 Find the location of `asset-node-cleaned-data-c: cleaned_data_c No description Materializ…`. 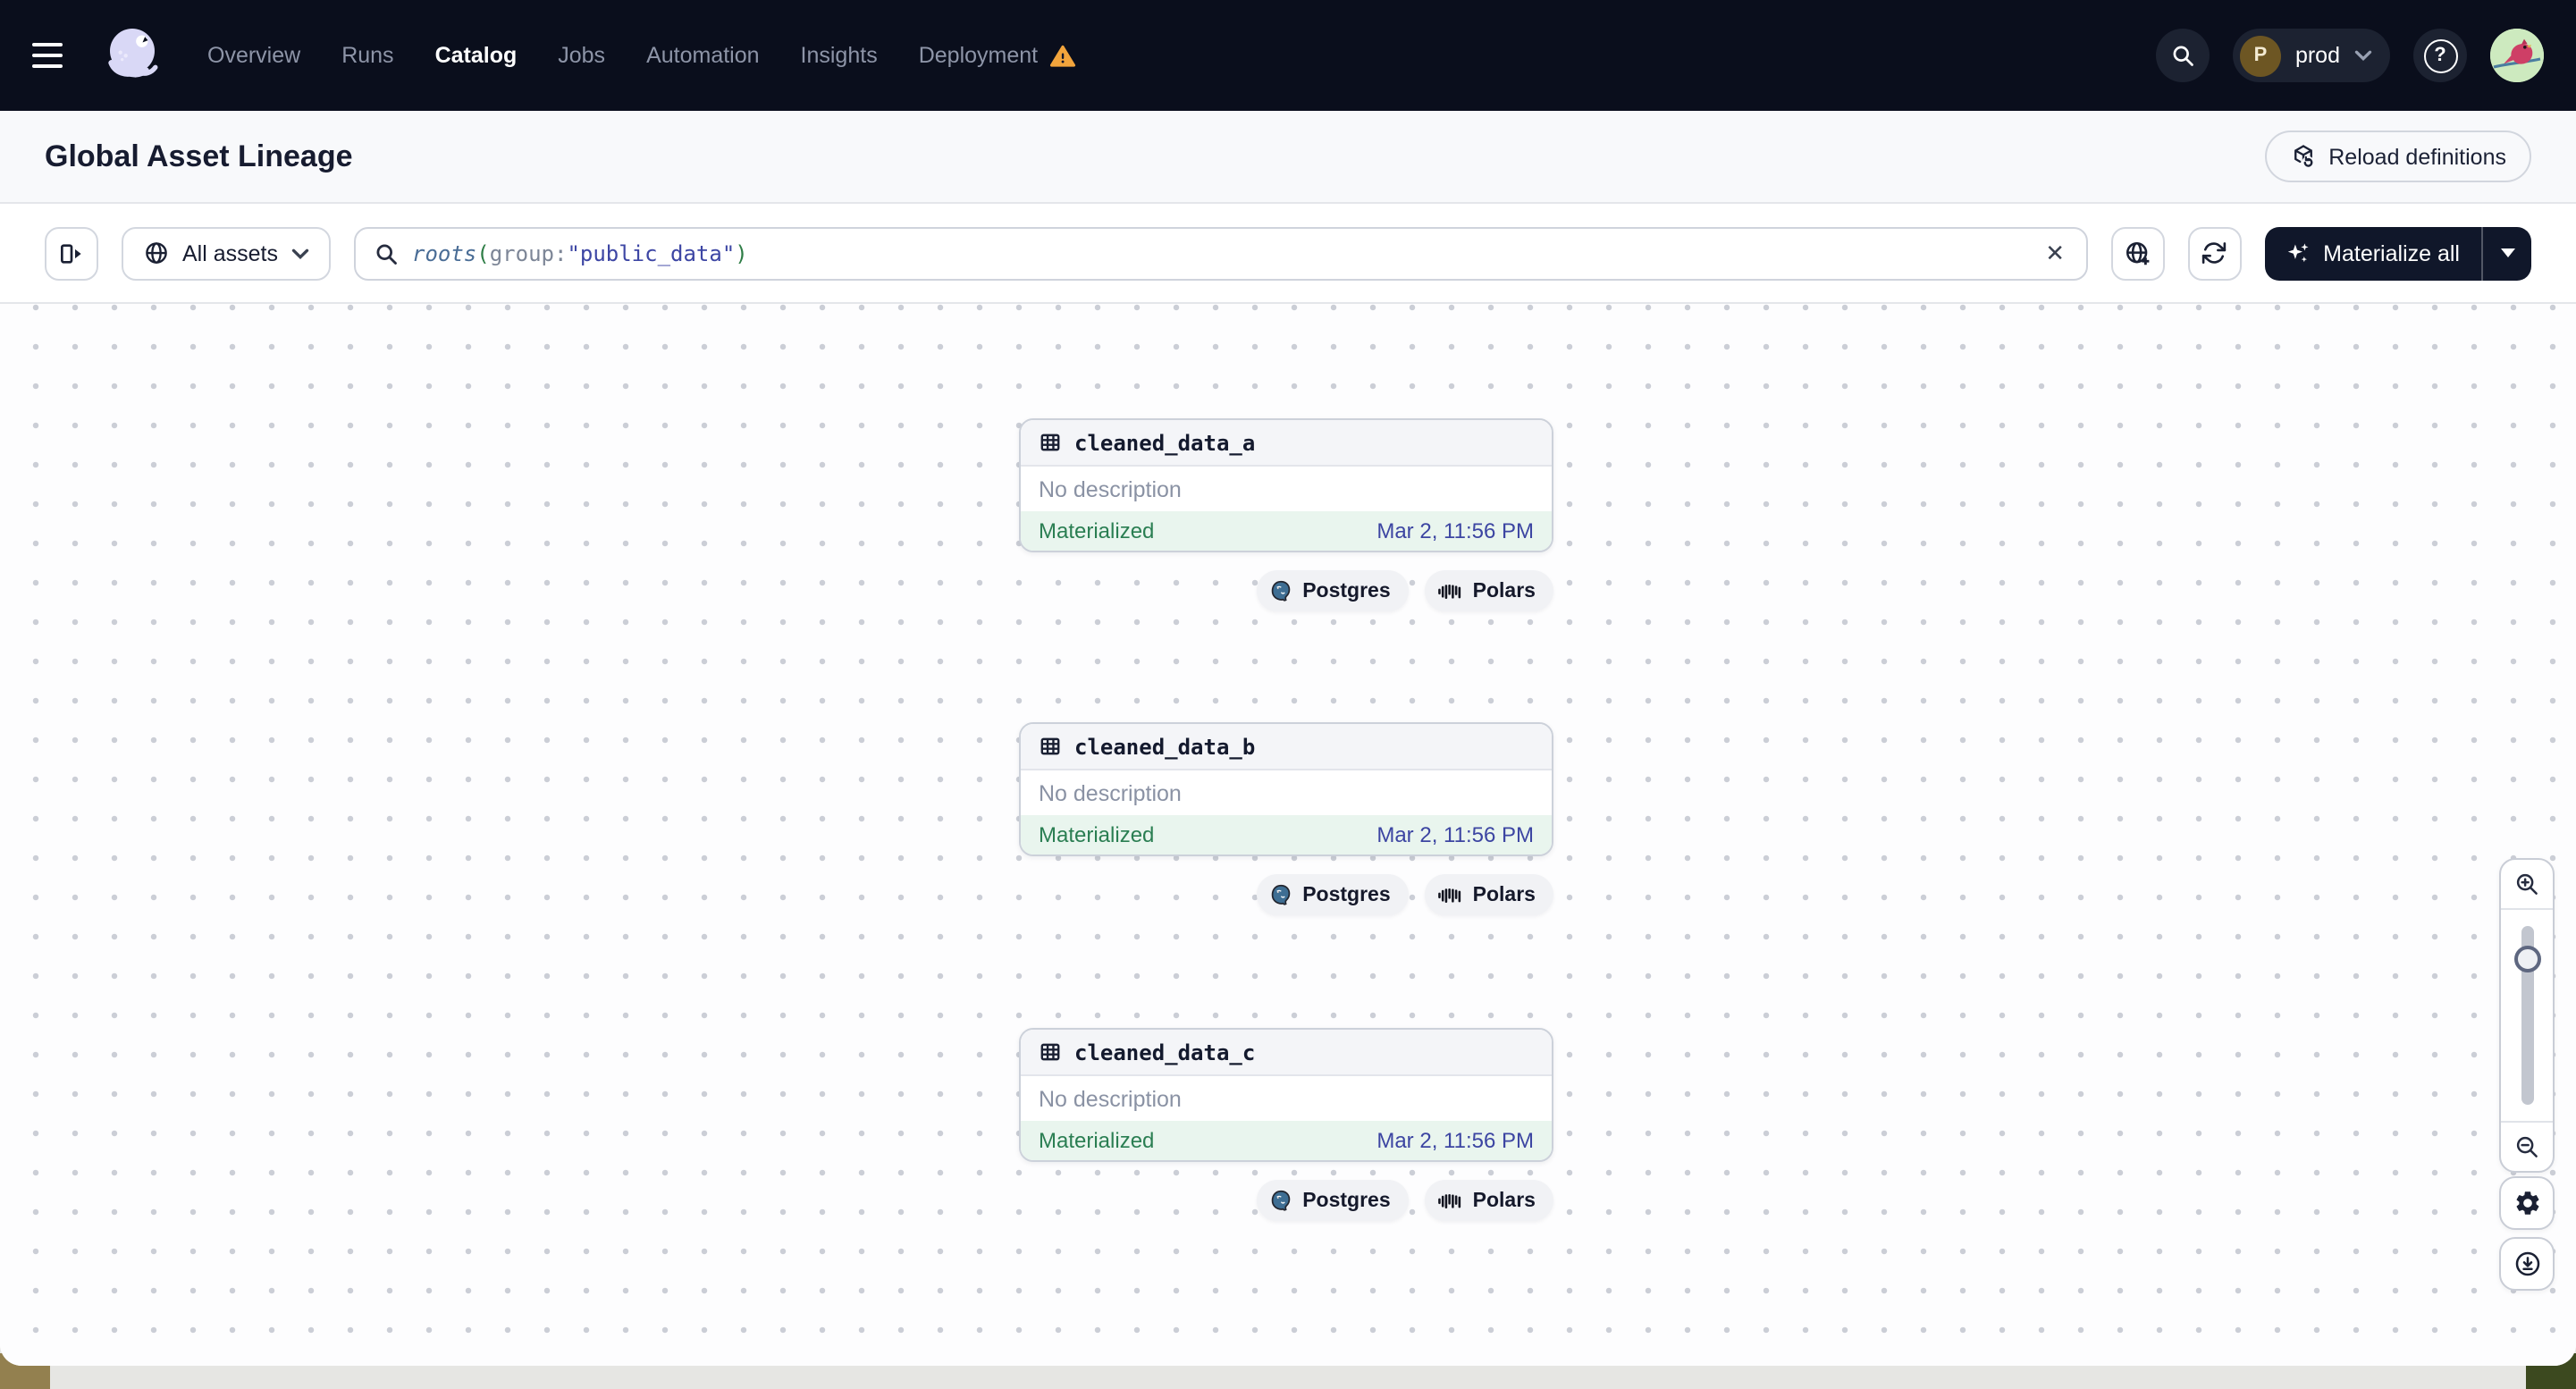

asset-node-cleaned-data-c: cleaned_data_c No description Materializ… is located at coordinates (1286, 1095).